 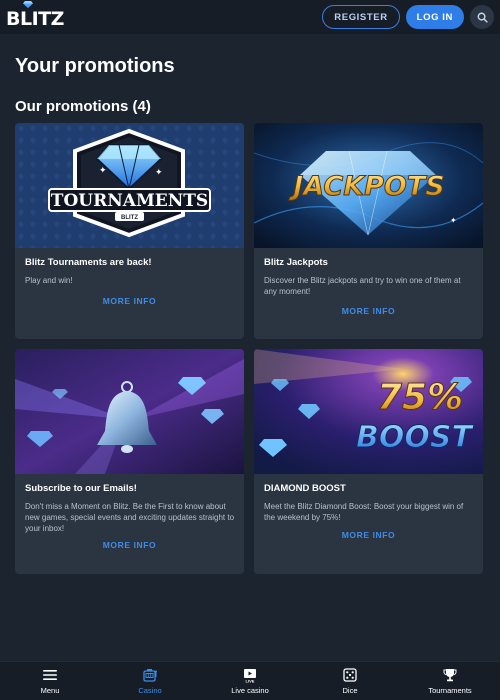 I want to click on search-icon, so click(x=482, y=17).